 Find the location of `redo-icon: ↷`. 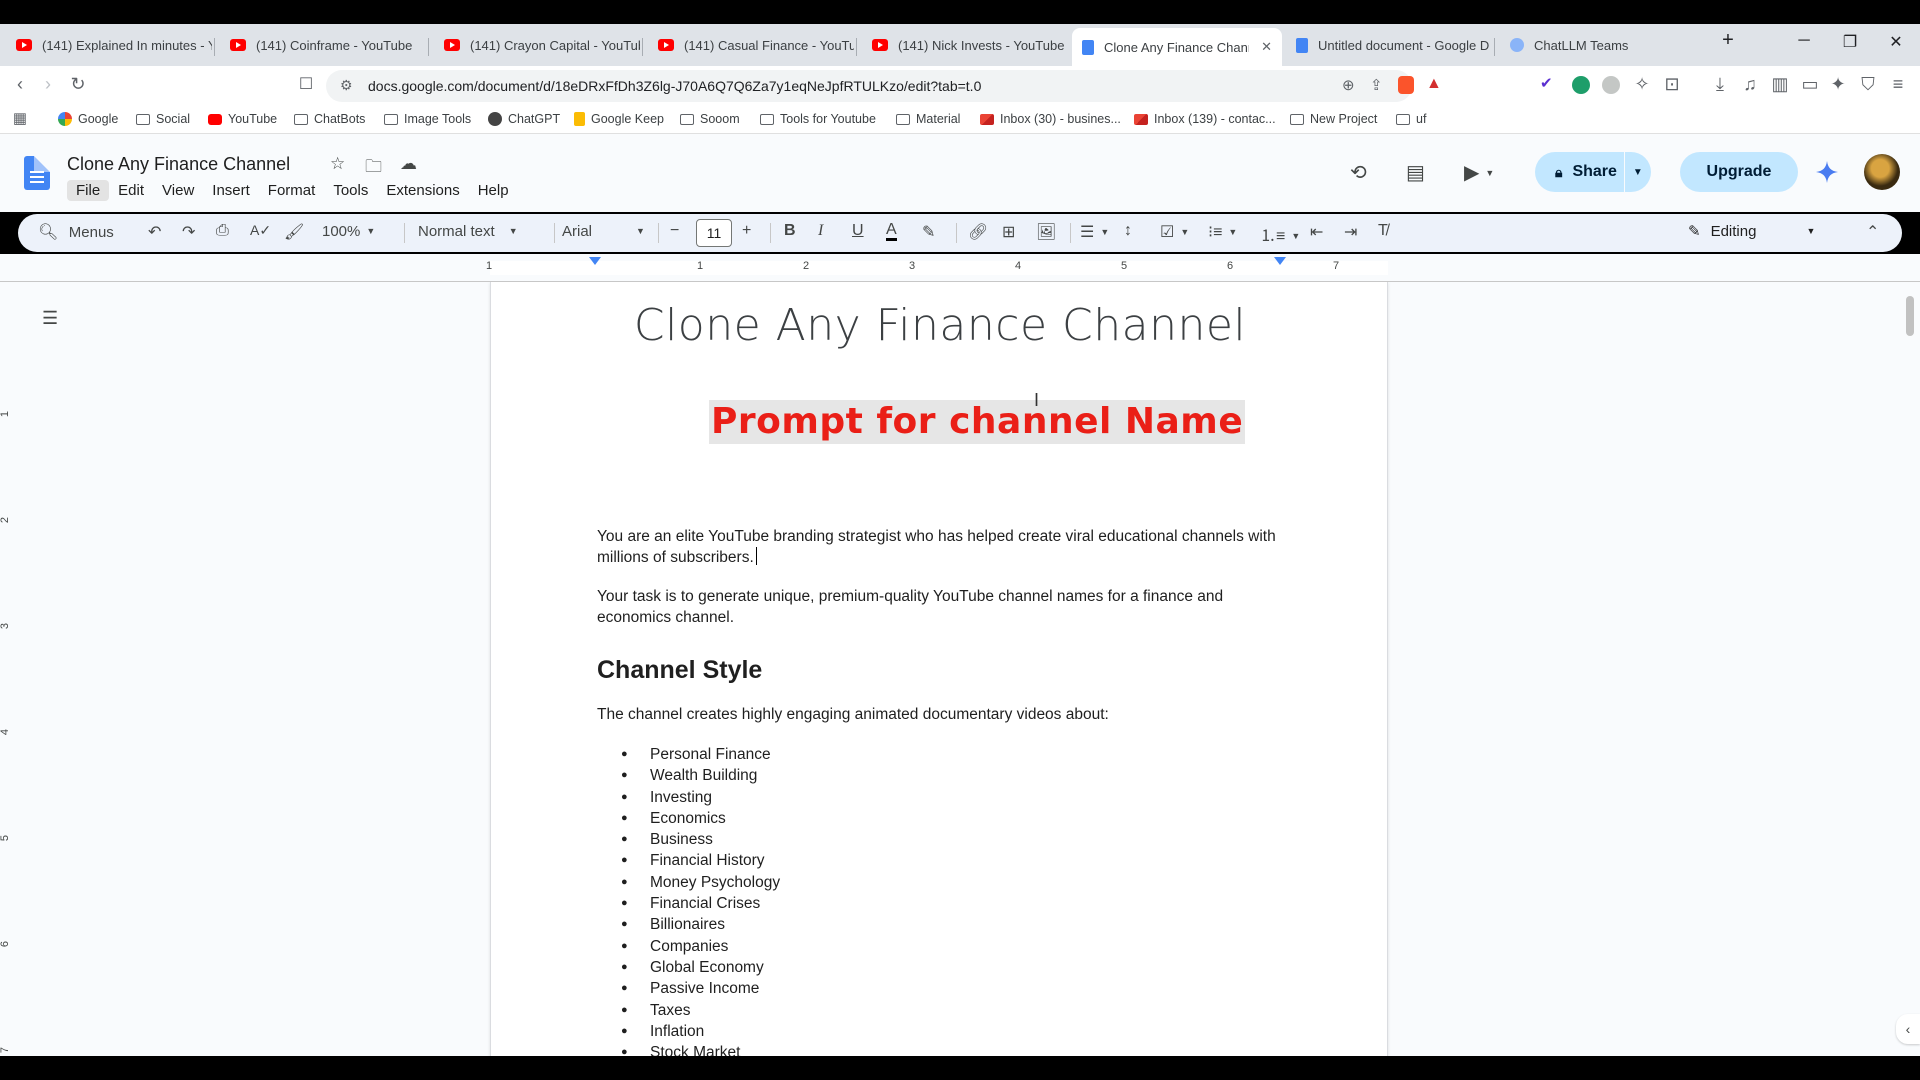

redo-icon: ↷ is located at coordinates (188, 232).